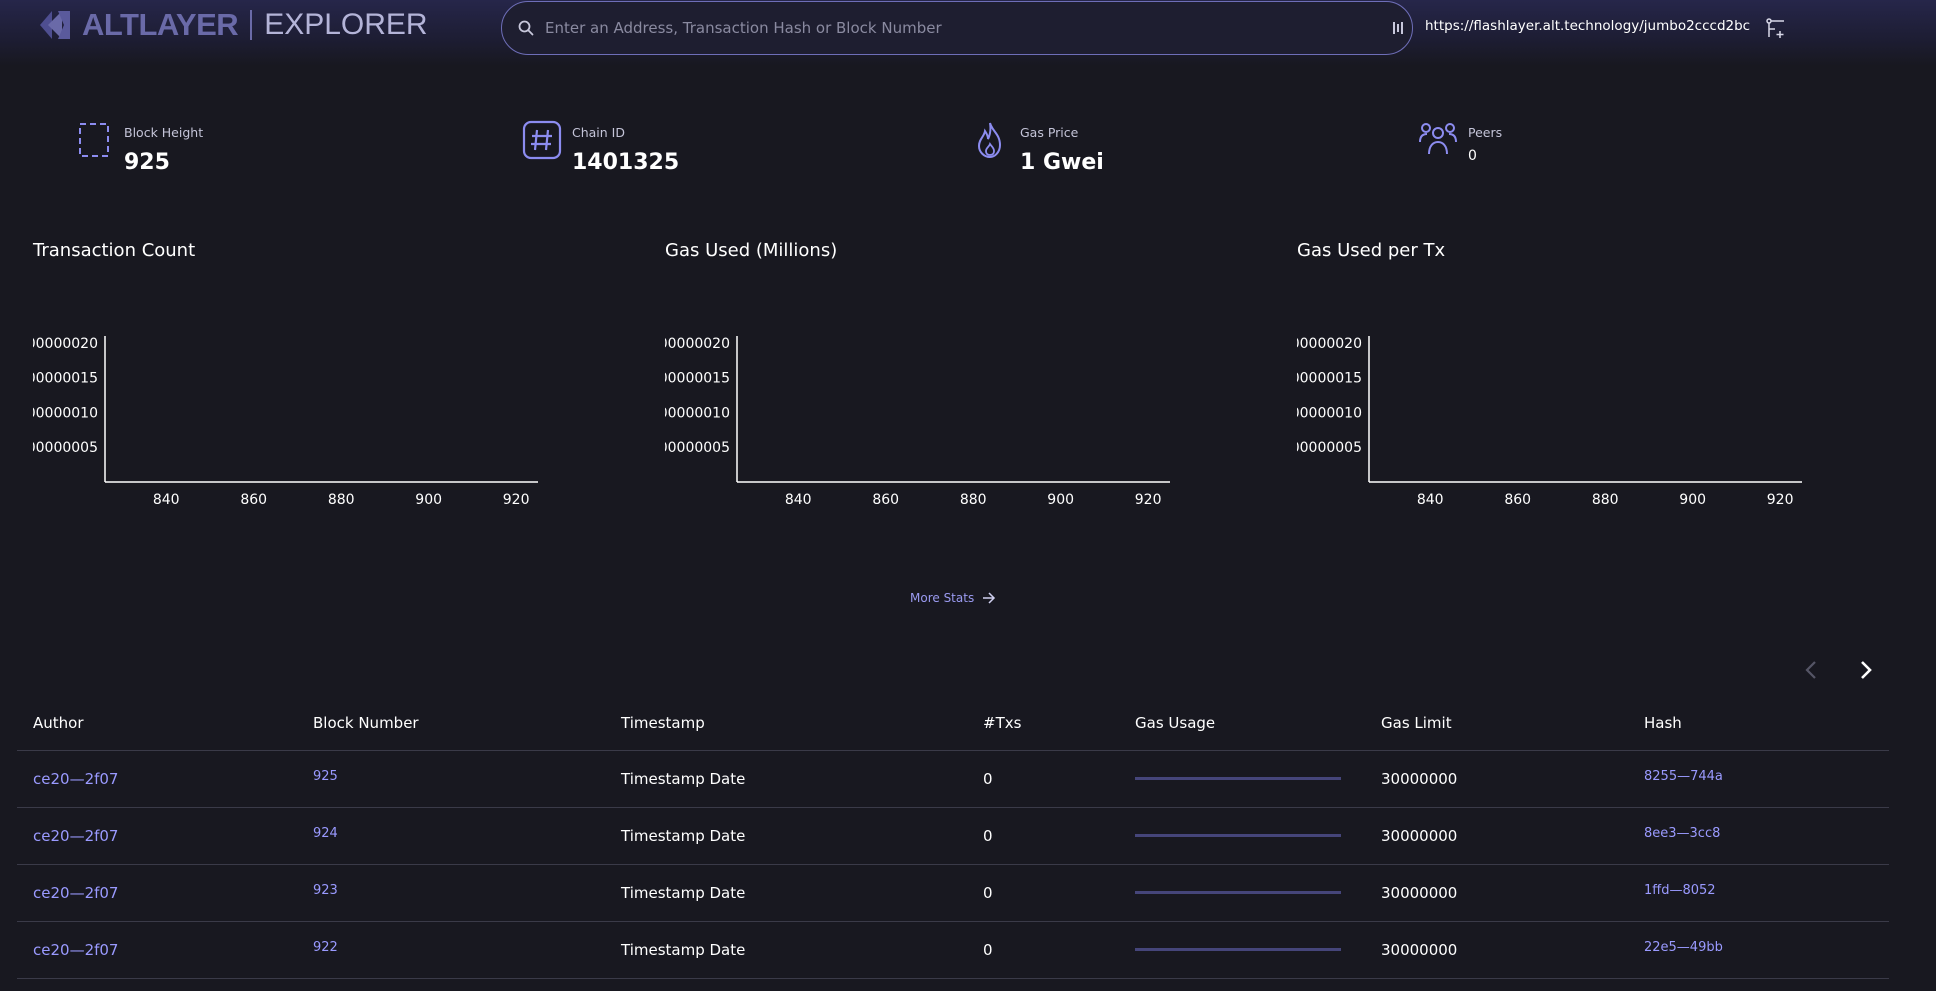 The height and width of the screenshot is (991, 1936). I want to click on users-icon, so click(1438, 139).